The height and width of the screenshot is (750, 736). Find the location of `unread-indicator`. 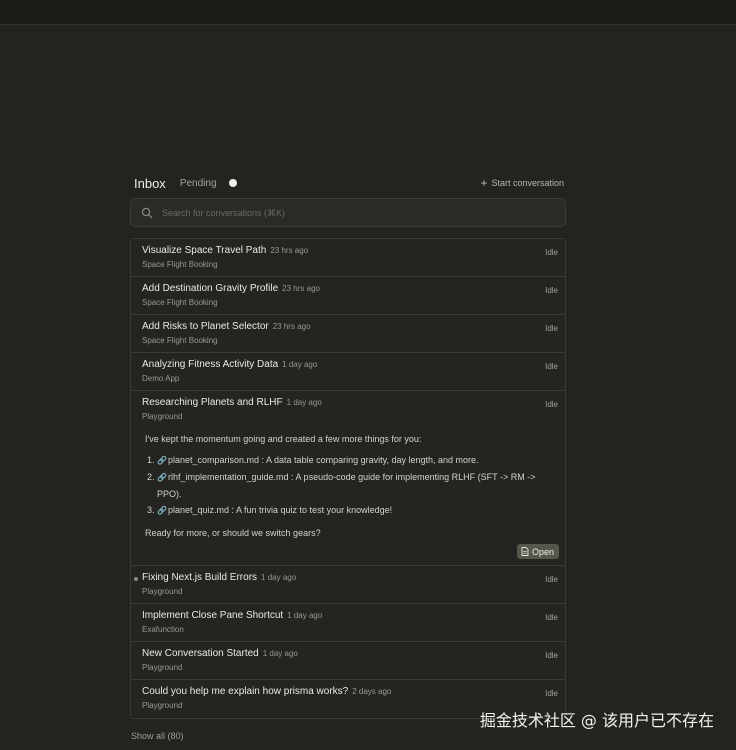

unread-indicator is located at coordinates (136, 579).